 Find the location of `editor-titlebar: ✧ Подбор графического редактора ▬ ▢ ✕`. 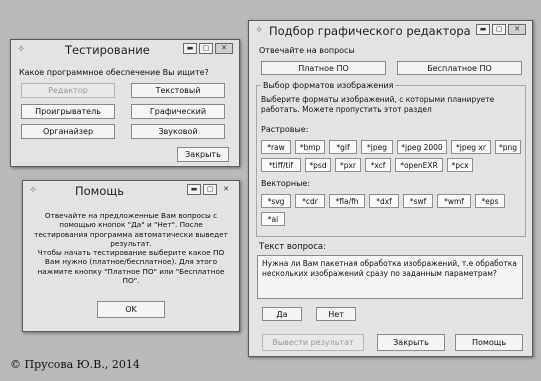

editor-titlebar: ✧ Подбор графического редактора ▬ ▢ ✕ is located at coordinates (390, 31).